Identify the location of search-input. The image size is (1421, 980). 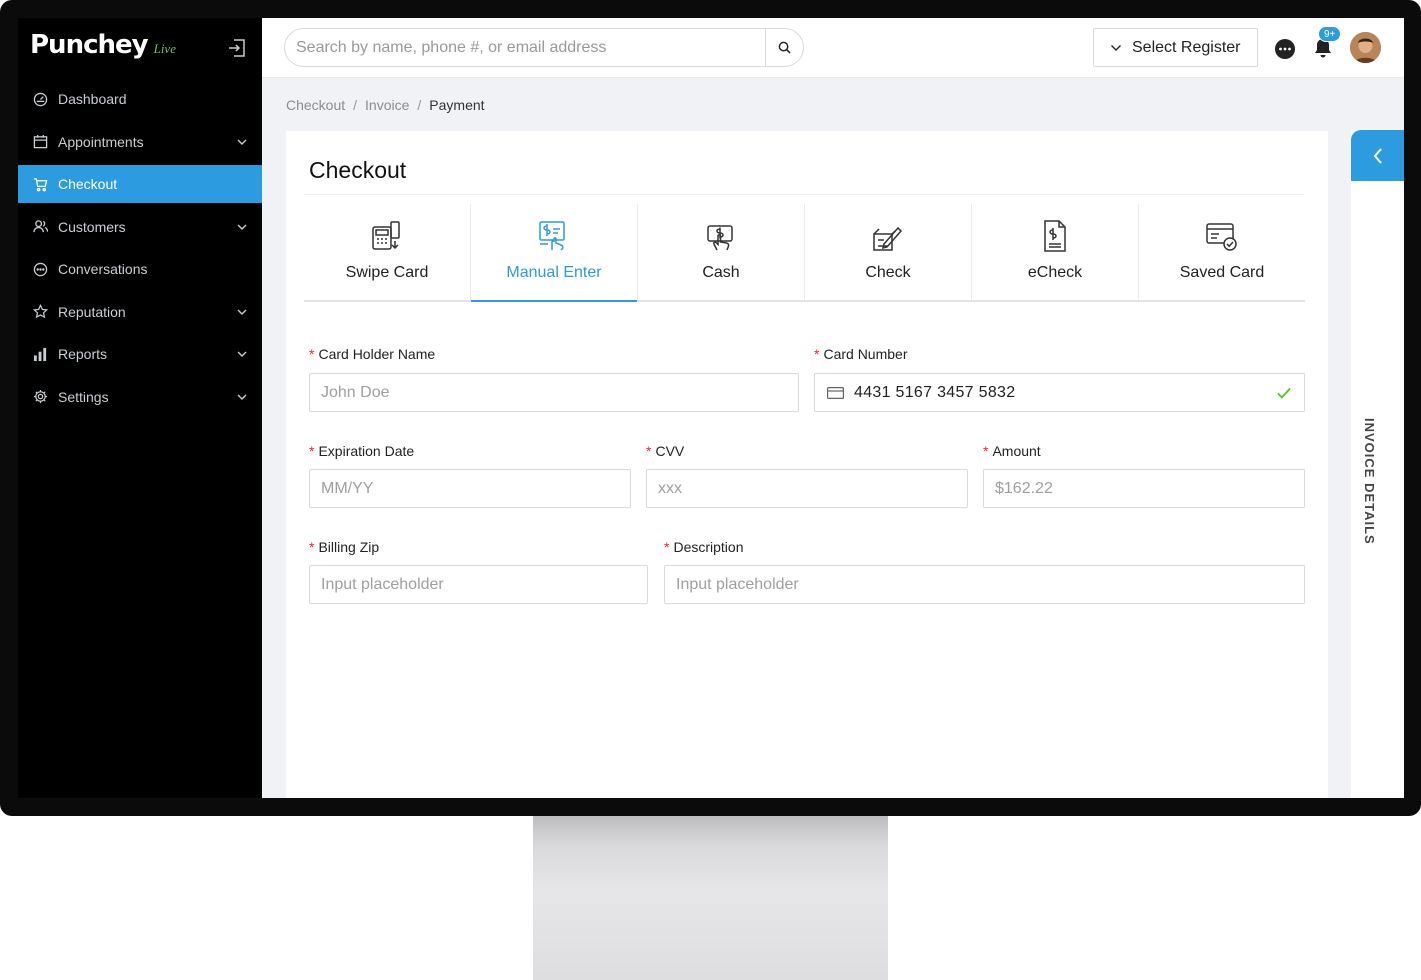
(525, 47).